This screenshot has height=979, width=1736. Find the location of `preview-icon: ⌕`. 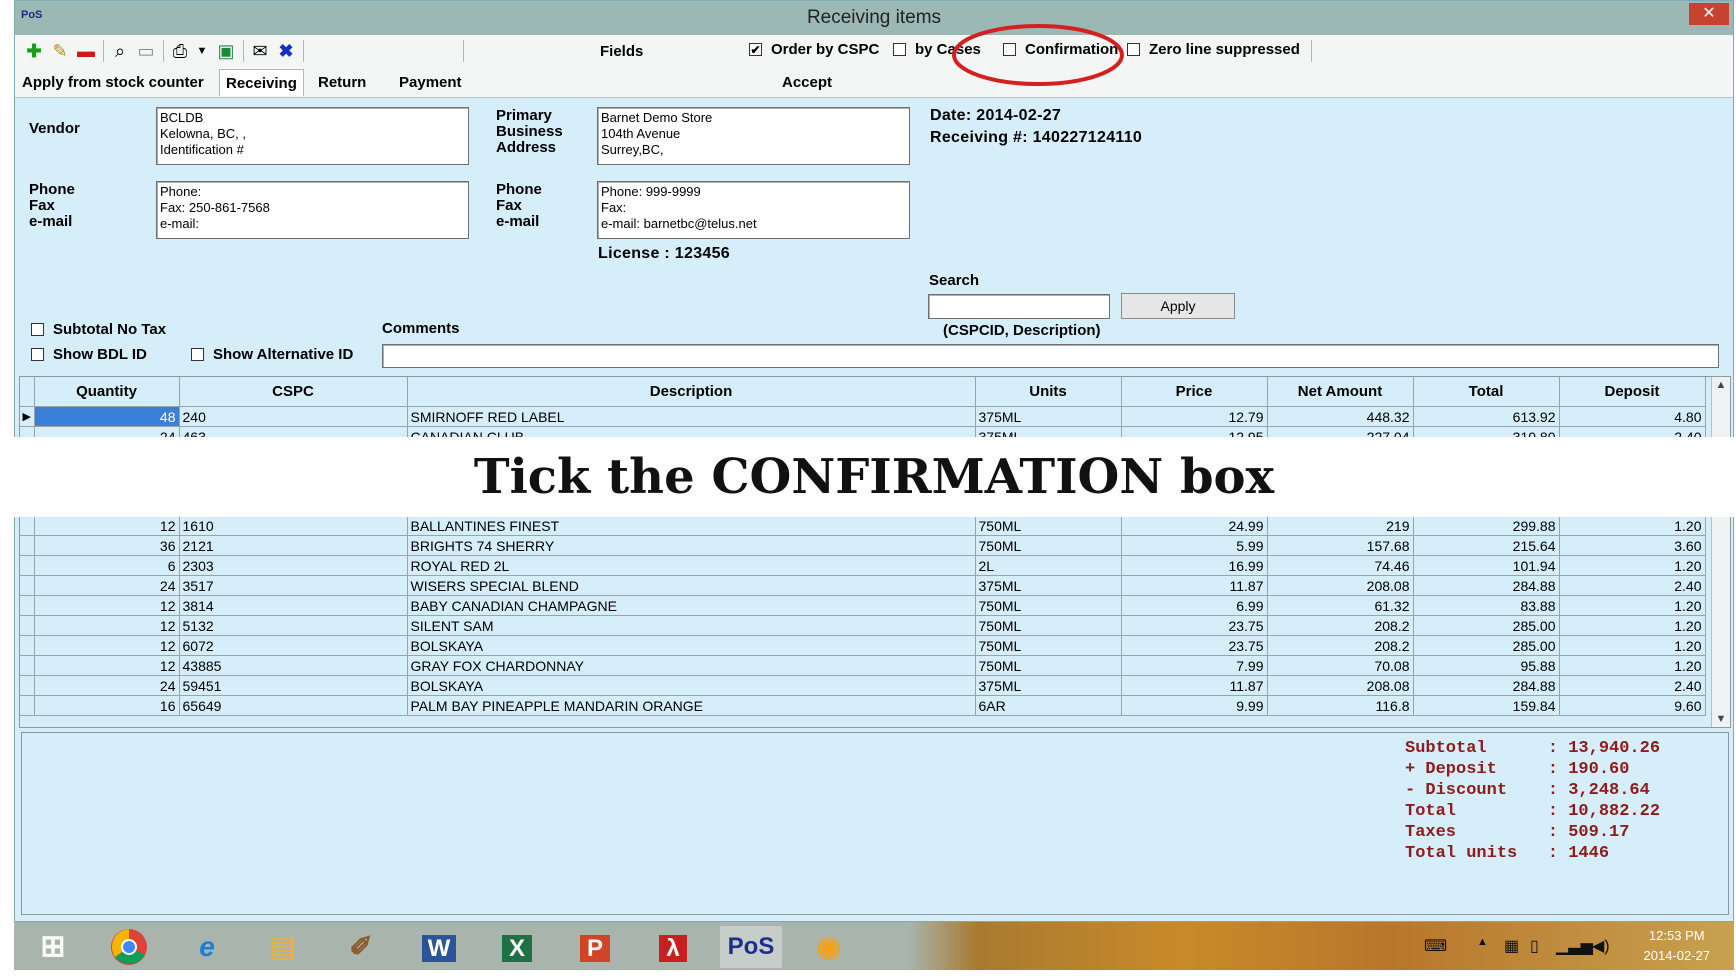

preview-icon: ⌕ is located at coordinates (120, 51).